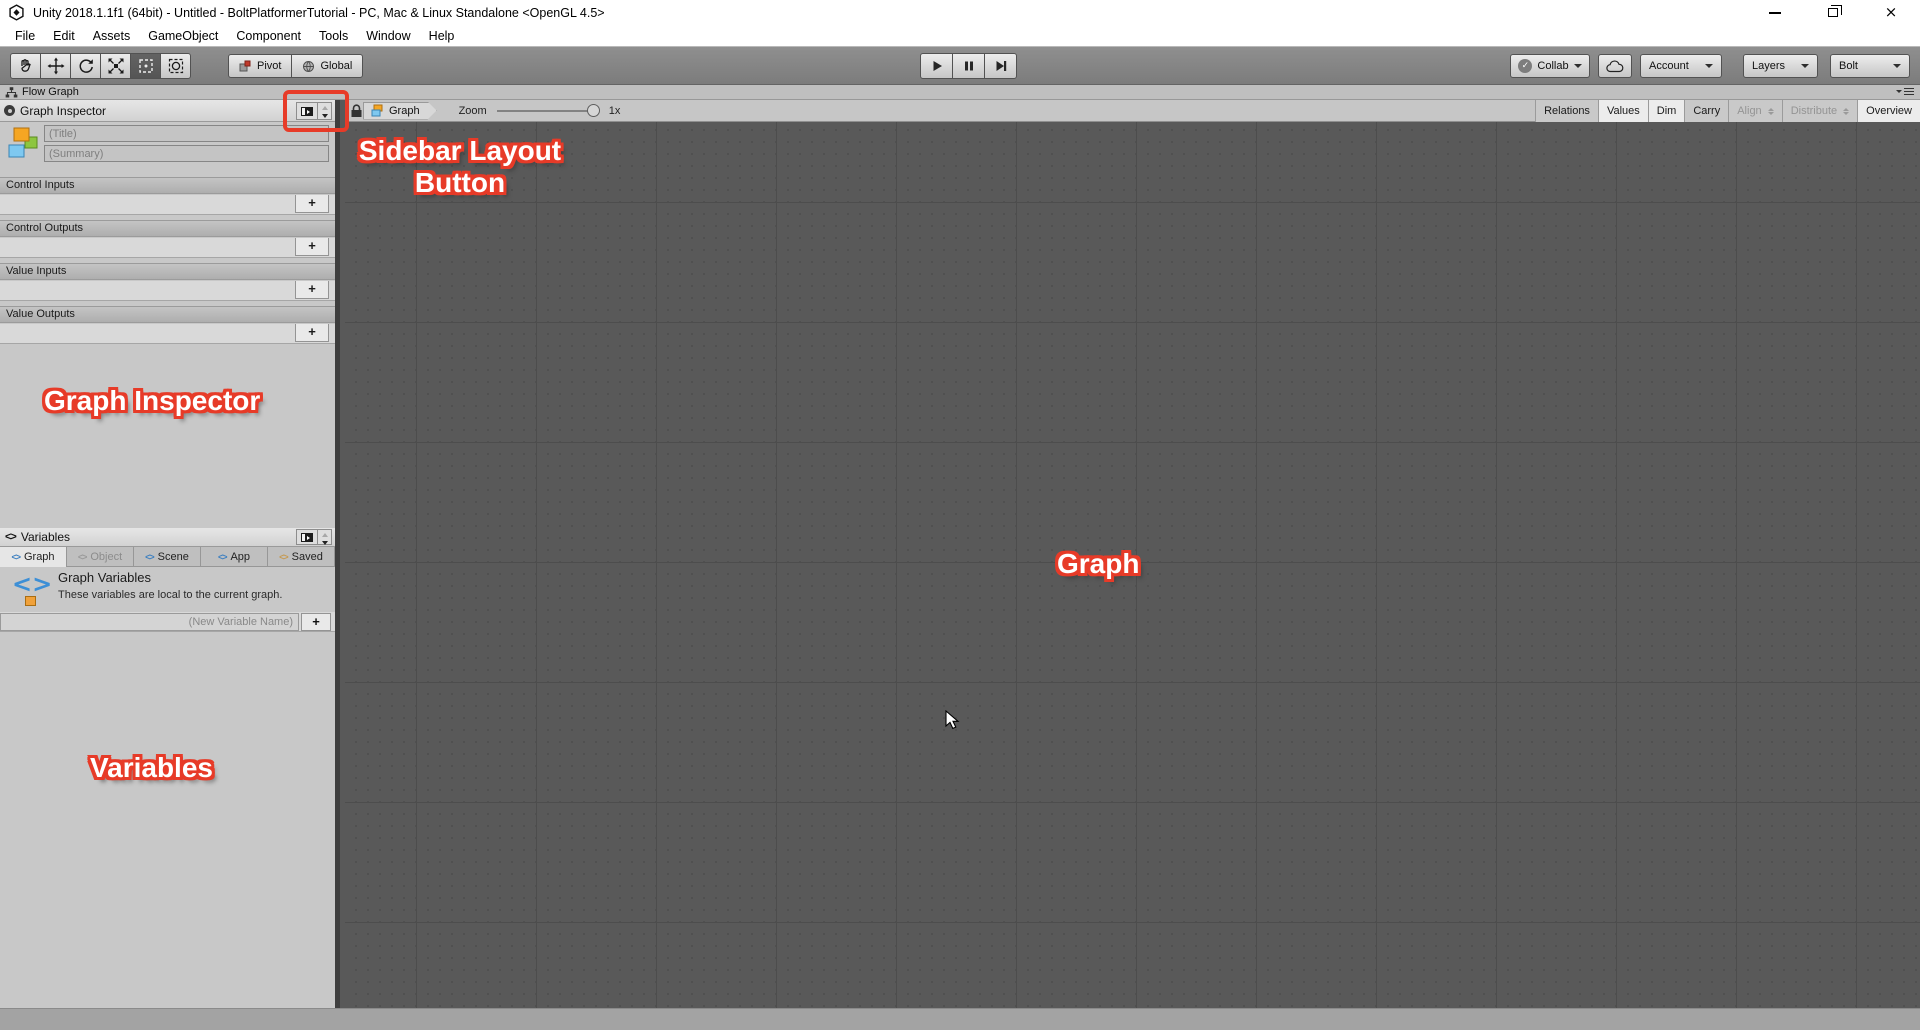 The width and height of the screenshot is (1920, 1030). What do you see at coordinates (312, 204) in the screenshot?
I see `add-control-input-button: +` at bounding box center [312, 204].